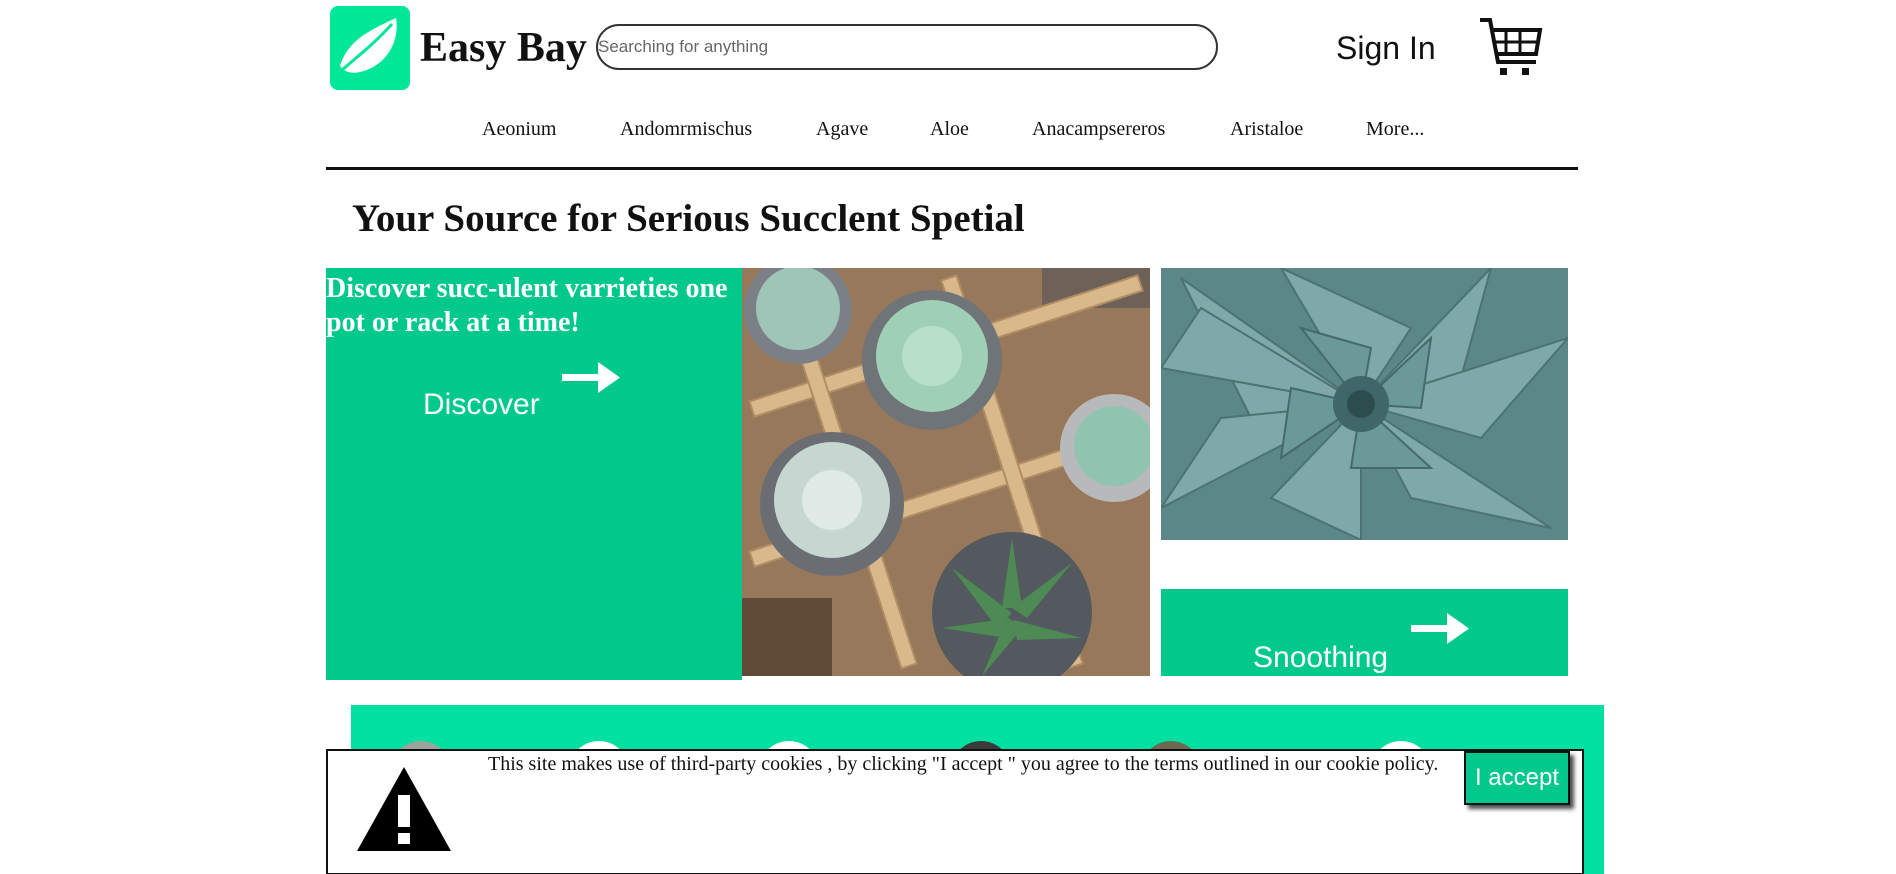 The height and width of the screenshot is (874, 1896). Describe the element at coordinates (949, 129) in the screenshot. I see `nav-item-aloe: Aloe` at that location.